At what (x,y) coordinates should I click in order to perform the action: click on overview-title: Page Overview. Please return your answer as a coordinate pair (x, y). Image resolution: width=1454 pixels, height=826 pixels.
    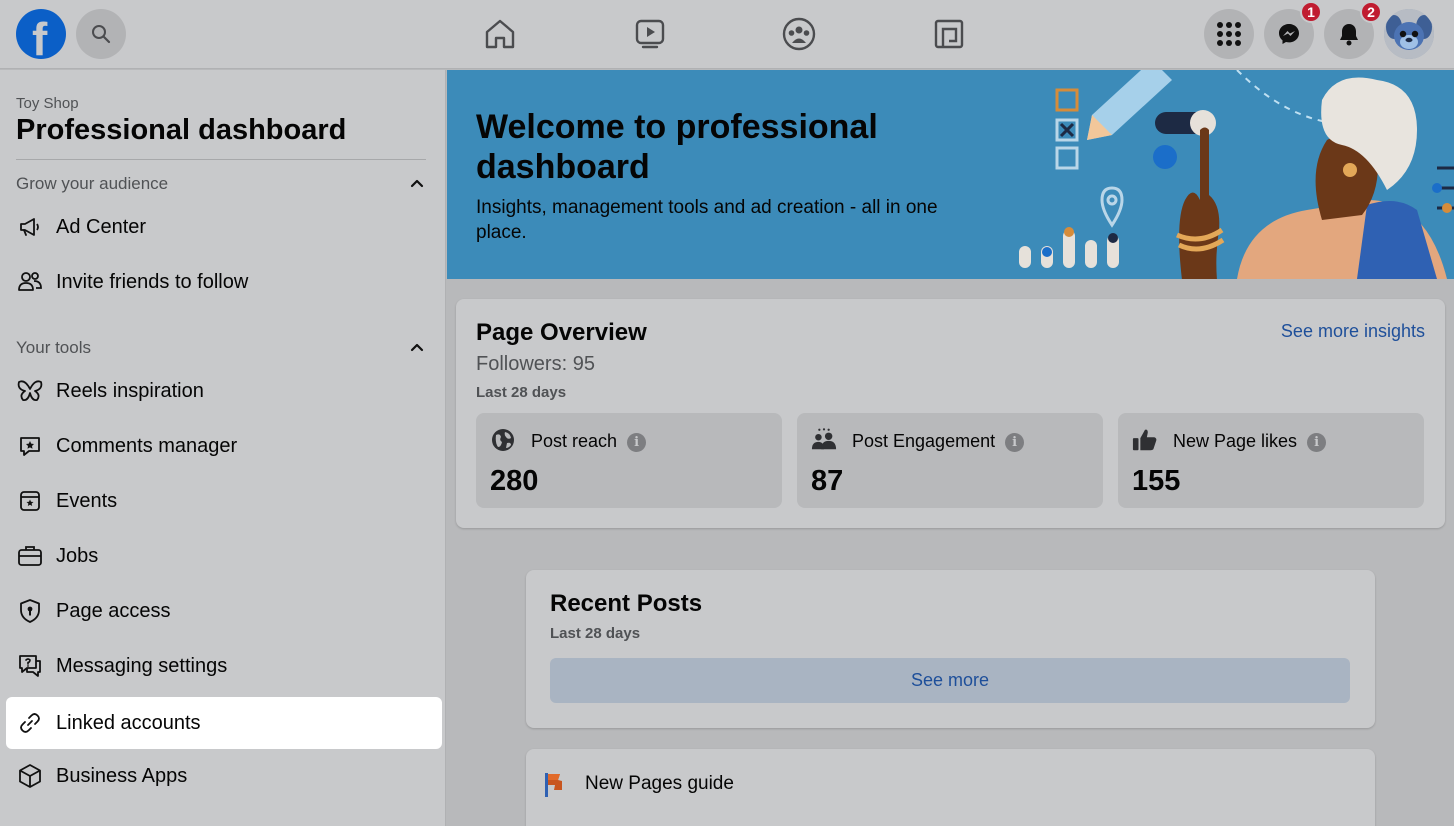
    Looking at the image, I should click on (561, 332).